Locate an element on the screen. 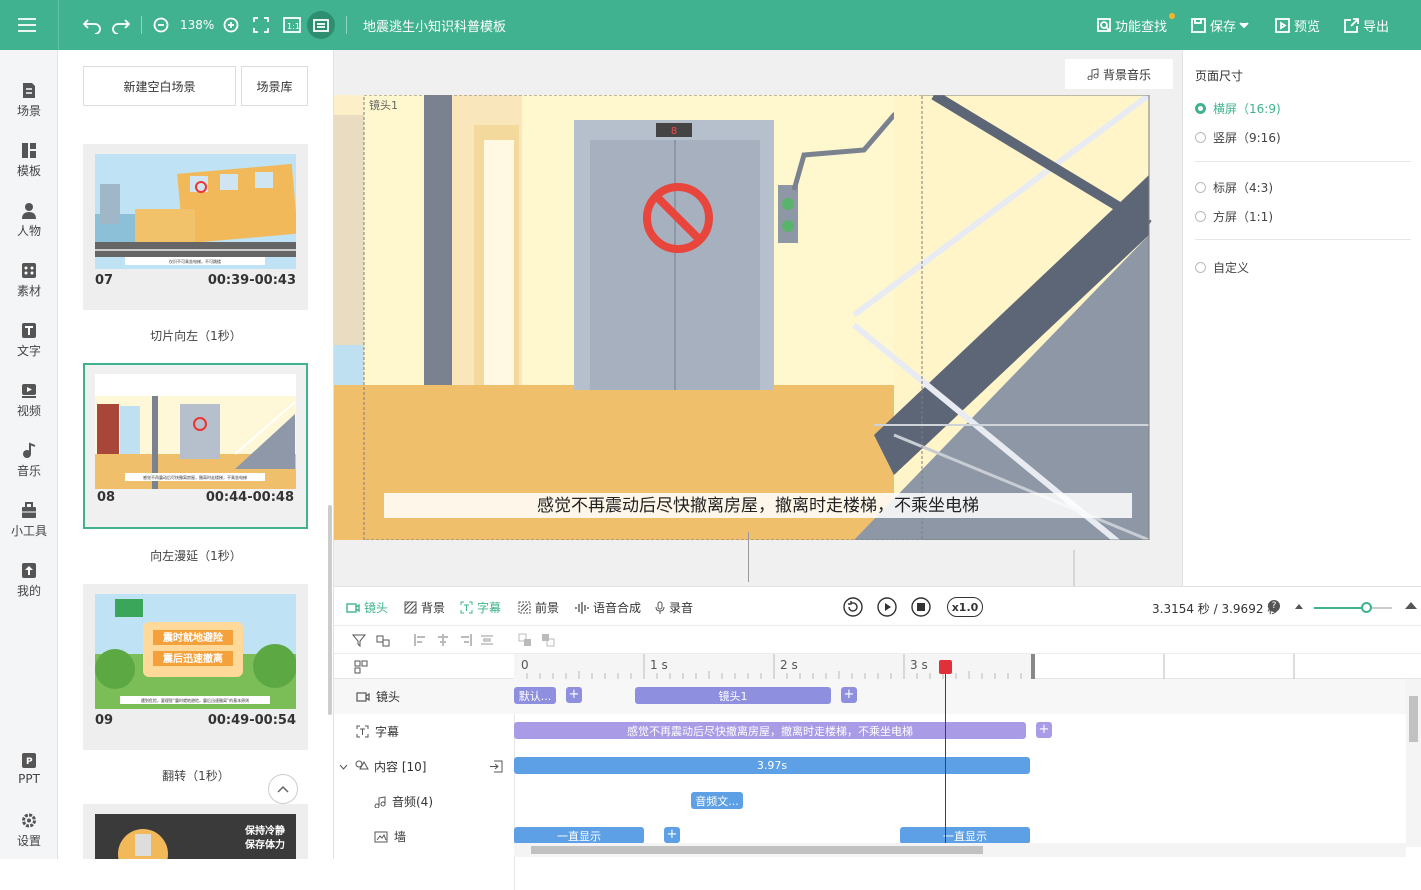 Image resolution: width=1421 pixels, height=890 pixels. group-icon is located at coordinates (383, 640).